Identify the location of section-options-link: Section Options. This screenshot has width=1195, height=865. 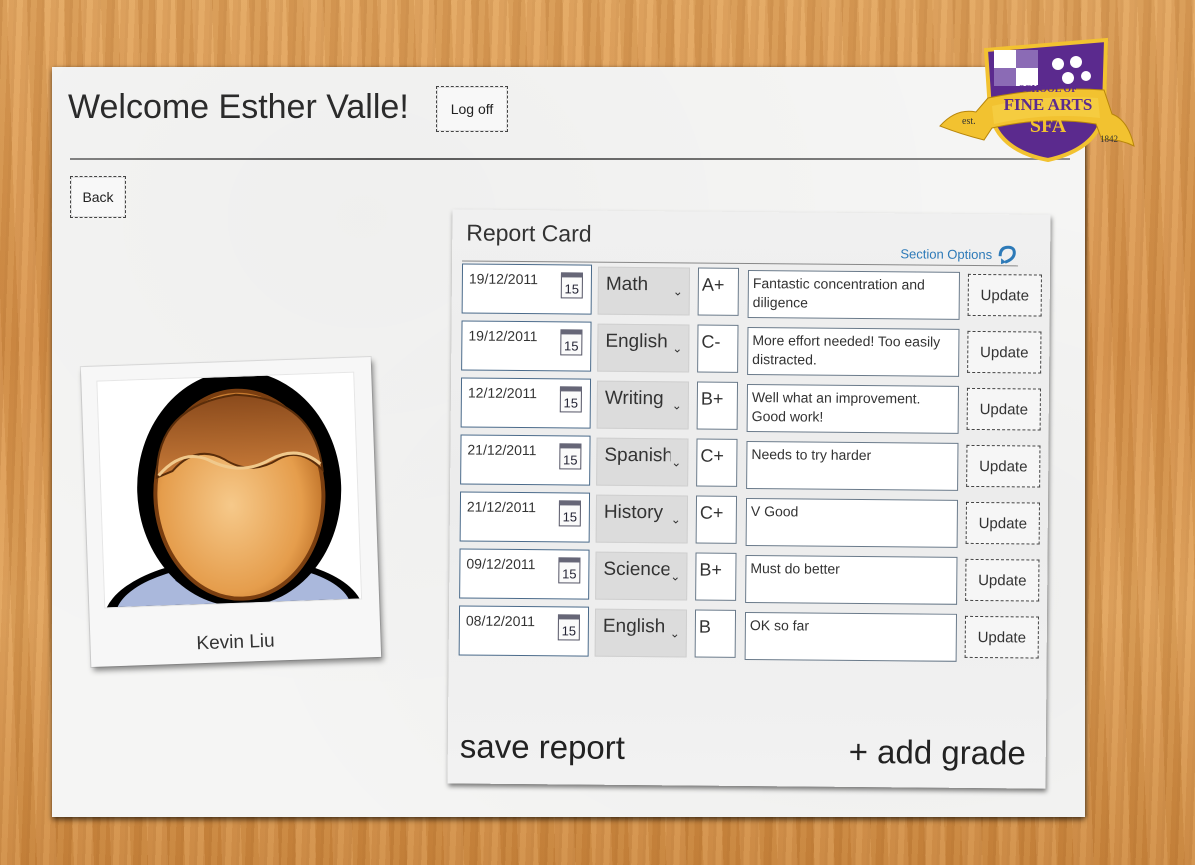
(959, 254).